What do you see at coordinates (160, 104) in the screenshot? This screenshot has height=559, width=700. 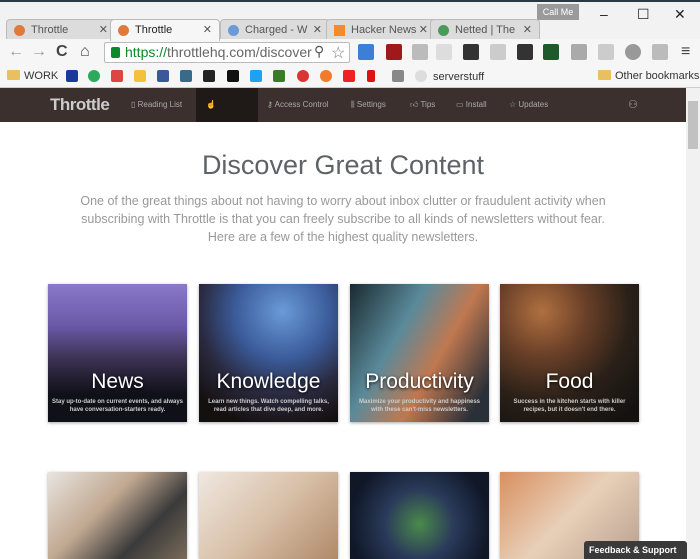 I see `nav-label: Reading List` at bounding box center [160, 104].